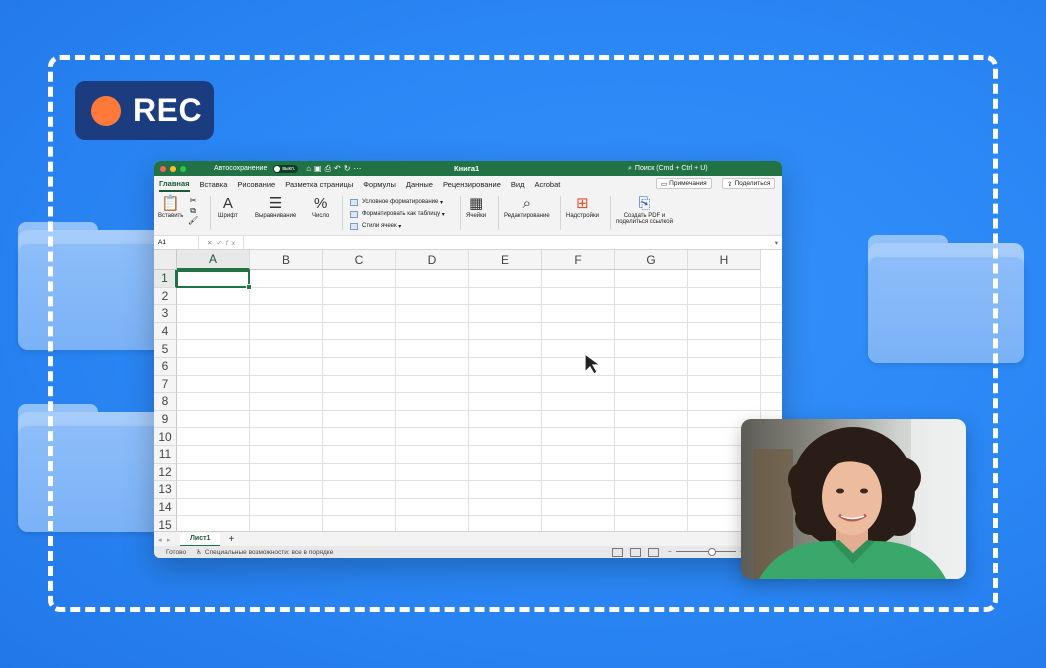 The width and height of the screenshot is (1046, 668). Describe the element at coordinates (183, 168) in the screenshot. I see `maximize-window-button` at that location.